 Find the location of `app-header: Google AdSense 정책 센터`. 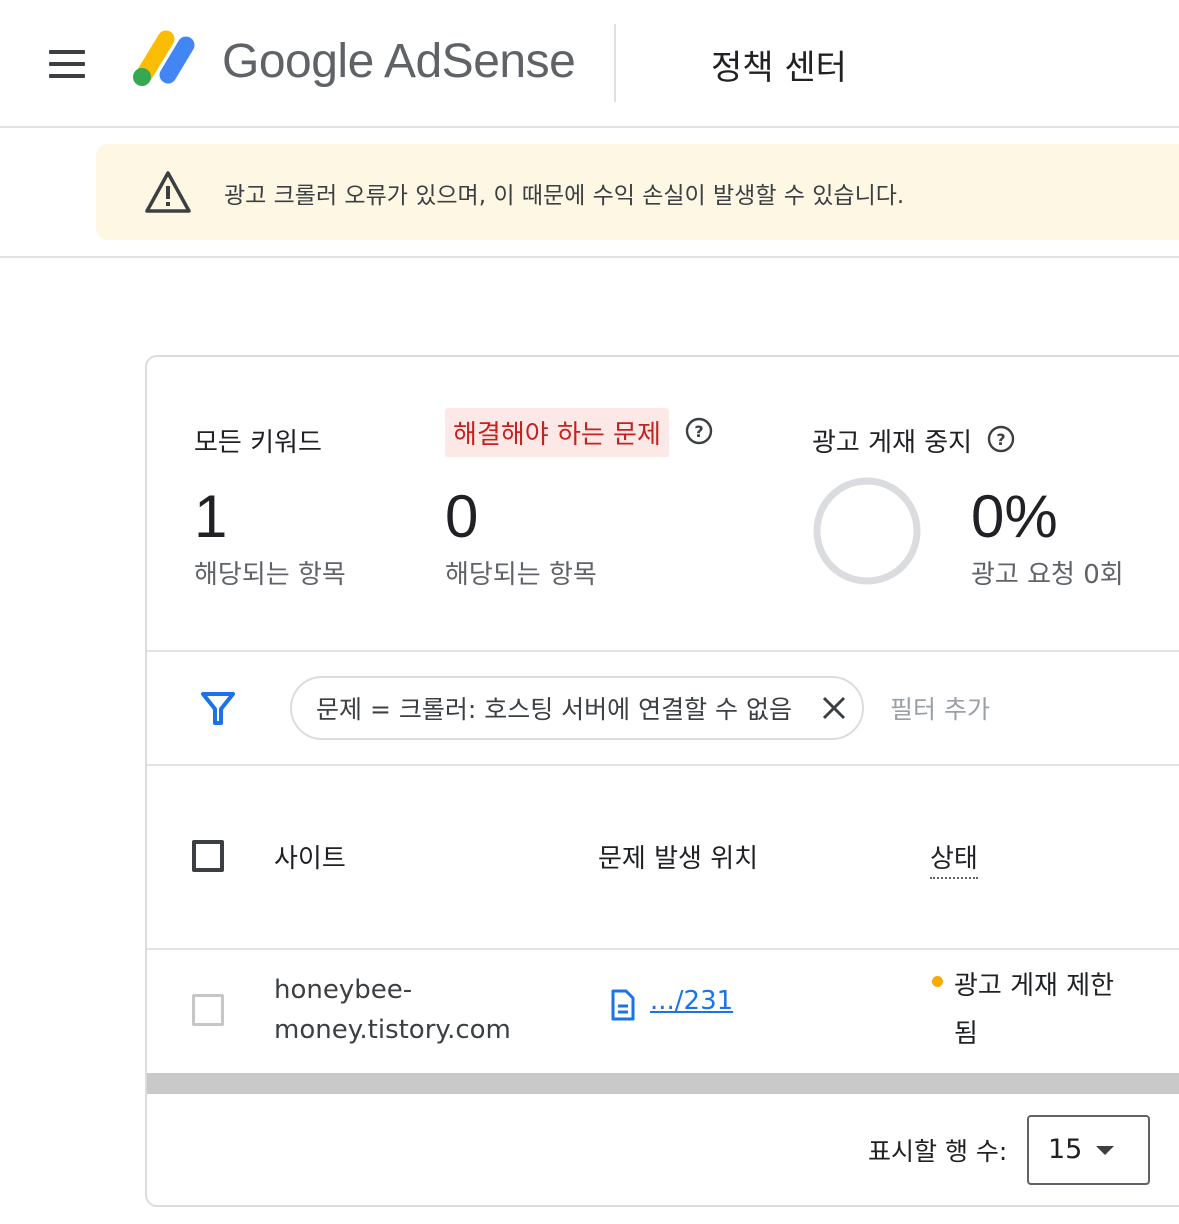

app-header: Google AdSense 정책 센터 is located at coordinates (589, 64).